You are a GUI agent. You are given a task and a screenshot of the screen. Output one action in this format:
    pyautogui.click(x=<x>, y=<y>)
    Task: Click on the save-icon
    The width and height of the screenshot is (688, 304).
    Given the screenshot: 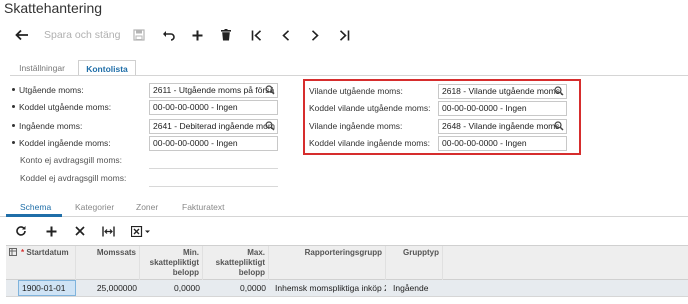 What is the action you would take?
    pyautogui.click(x=139, y=35)
    